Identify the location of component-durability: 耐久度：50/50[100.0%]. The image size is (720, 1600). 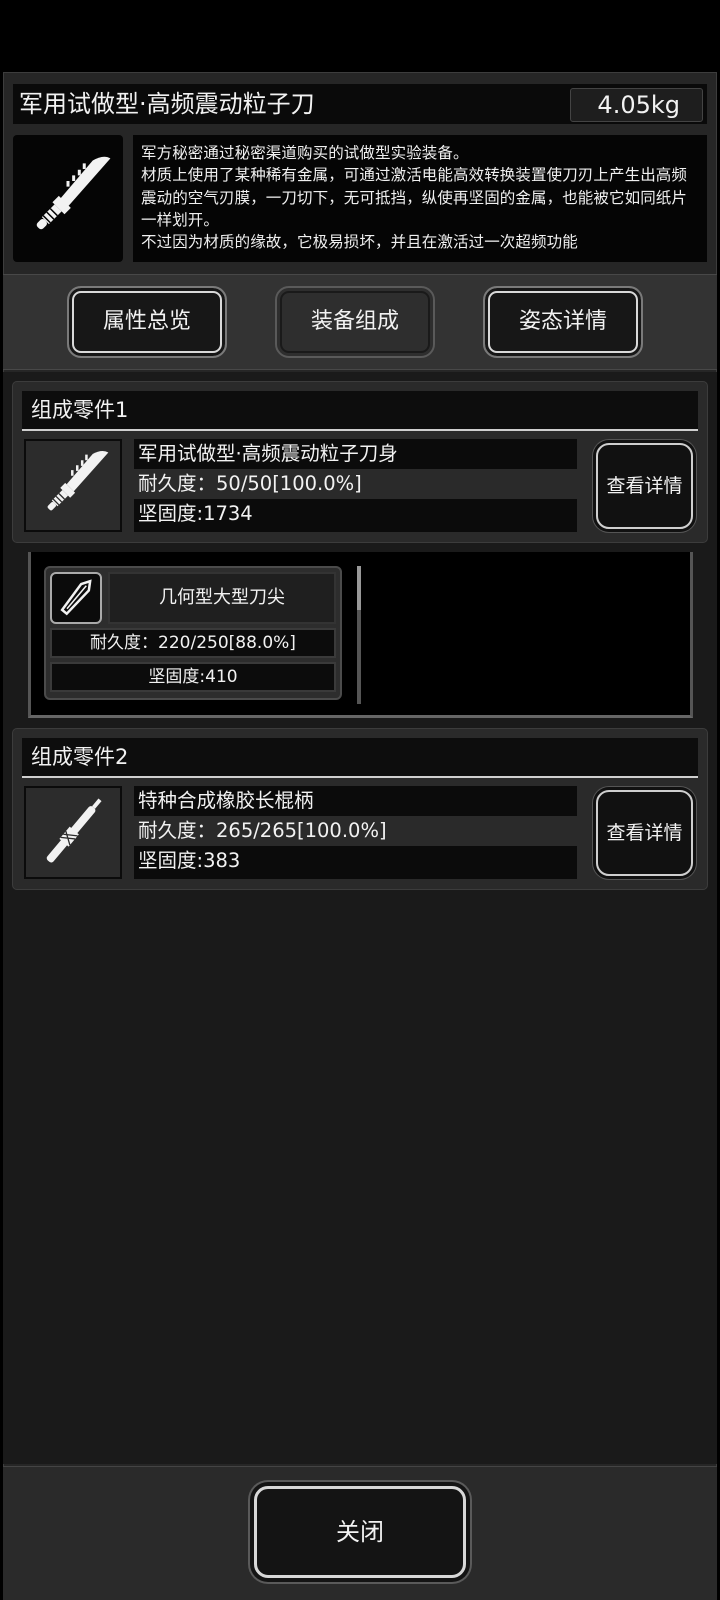
(355, 484).